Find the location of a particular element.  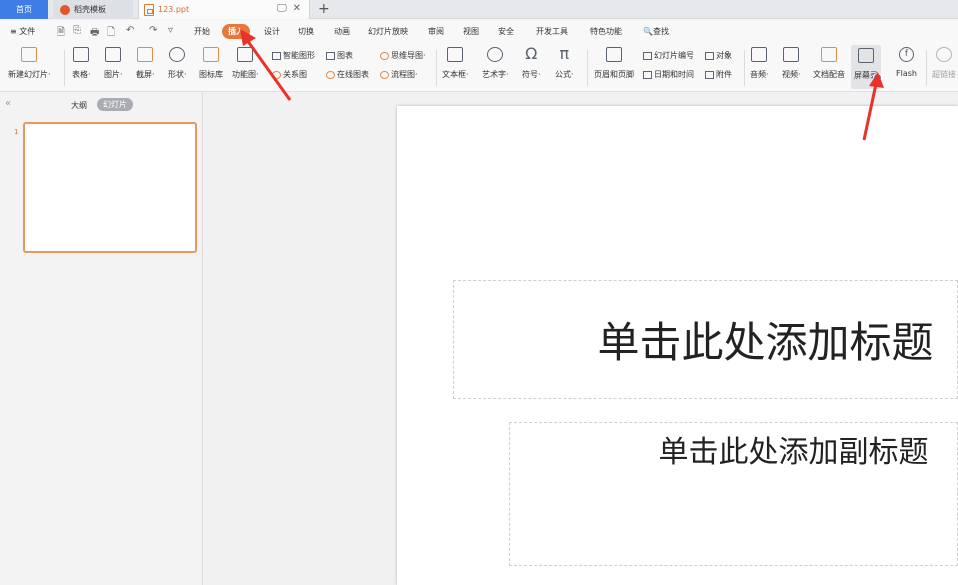

symbol-button: Ω 符号· is located at coordinates (531, 63).